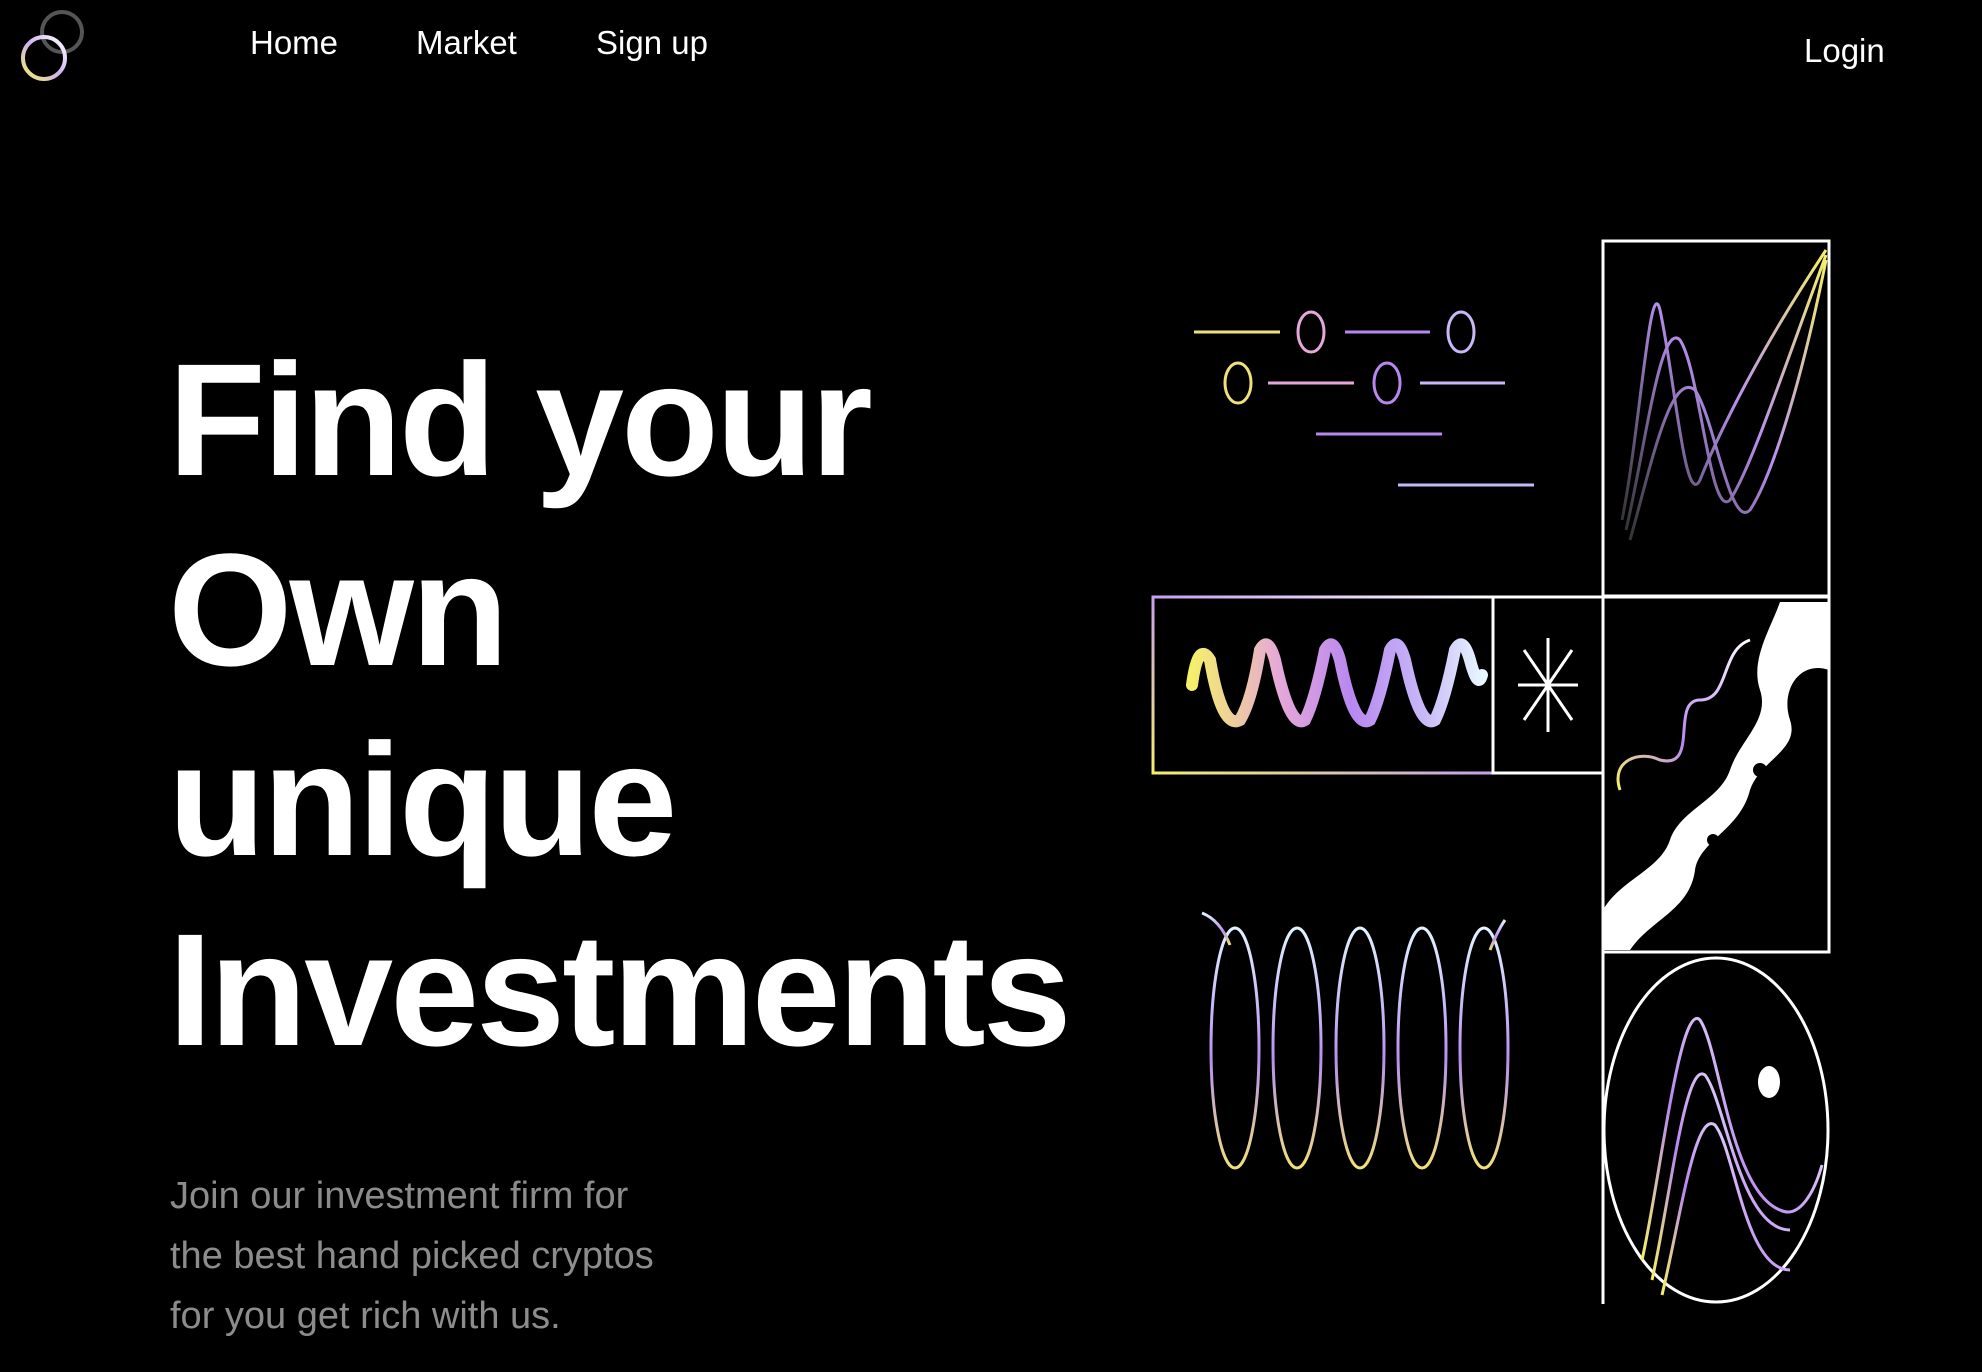 The image size is (1982, 1372). I want to click on headline-line: unique, so click(422, 799).